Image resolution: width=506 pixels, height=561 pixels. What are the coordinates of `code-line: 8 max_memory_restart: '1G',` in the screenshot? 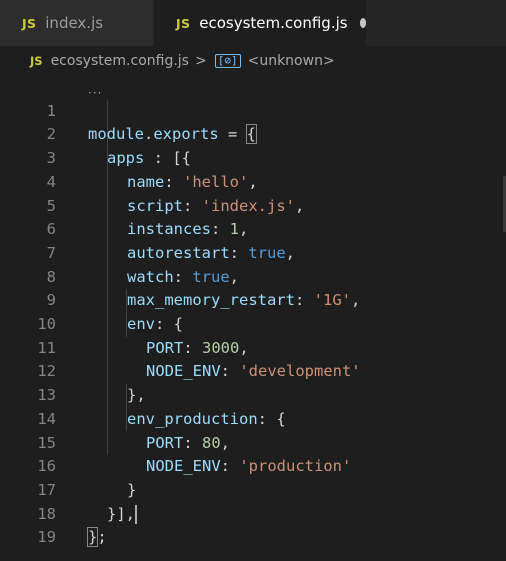 It's located at (253, 276).